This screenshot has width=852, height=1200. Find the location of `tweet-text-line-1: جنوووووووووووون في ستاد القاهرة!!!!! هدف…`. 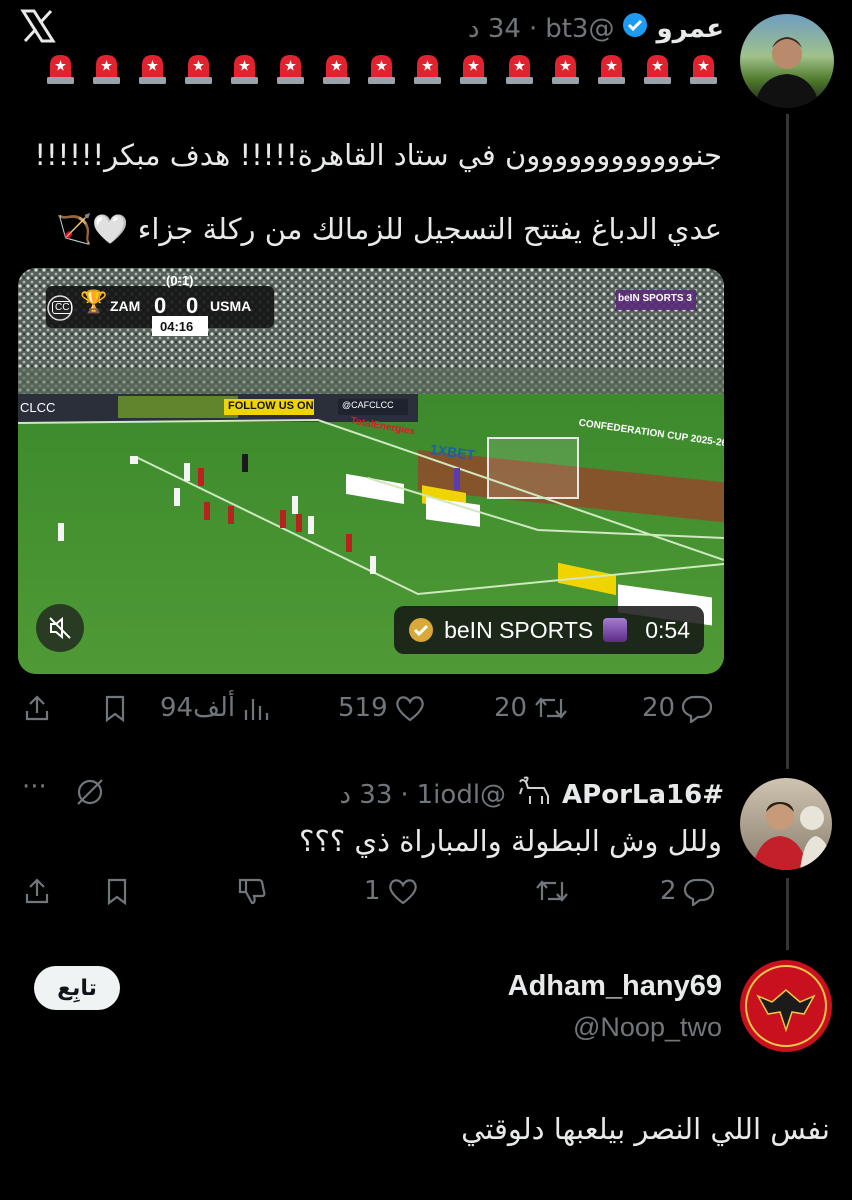

tweet-text-line-1: جنوووووووووووون في ستاد القاهرة!!!!! هدف… is located at coordinates (378, 155).